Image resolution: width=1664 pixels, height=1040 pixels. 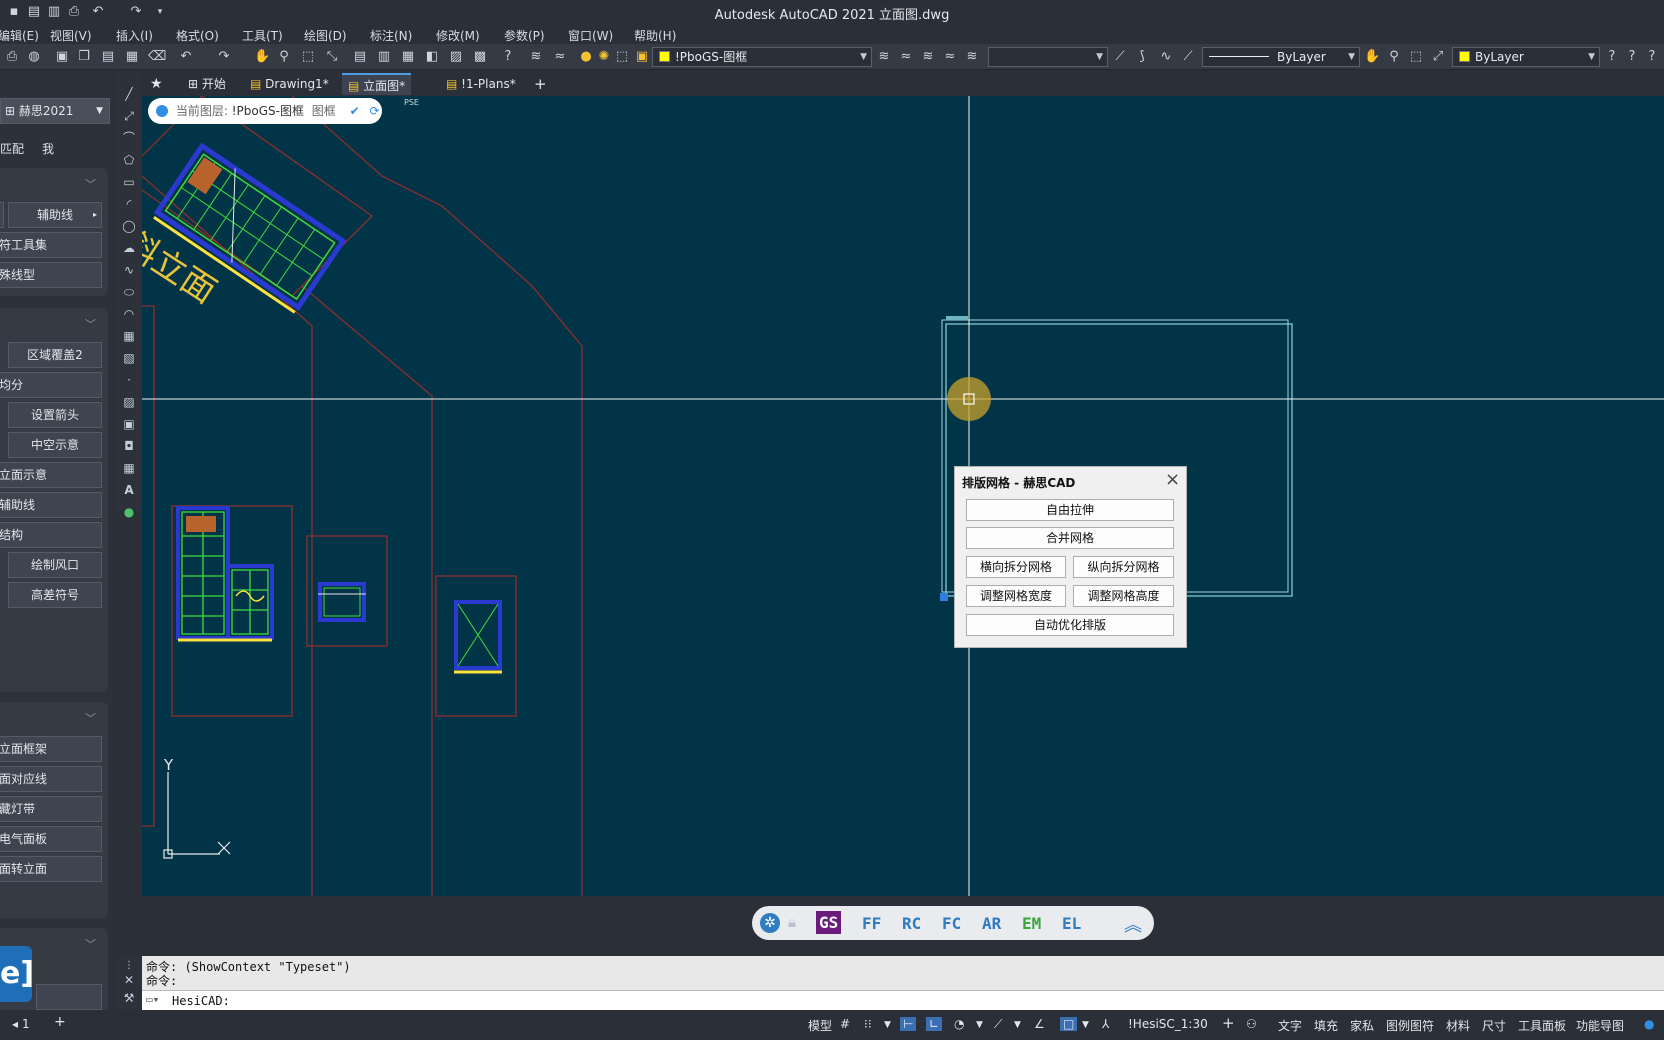 I want to click on pill-ar: AR, so click(x=991, y=923).